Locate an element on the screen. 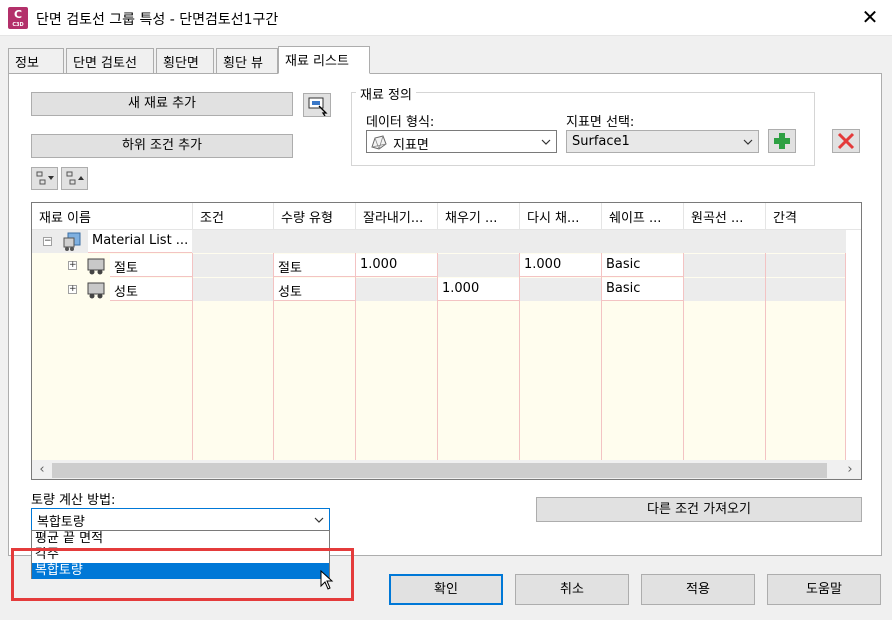 Image resolution: width=892 pixels, height=620 pixels. collapse-icon: − is located at coordinates (47, 241).